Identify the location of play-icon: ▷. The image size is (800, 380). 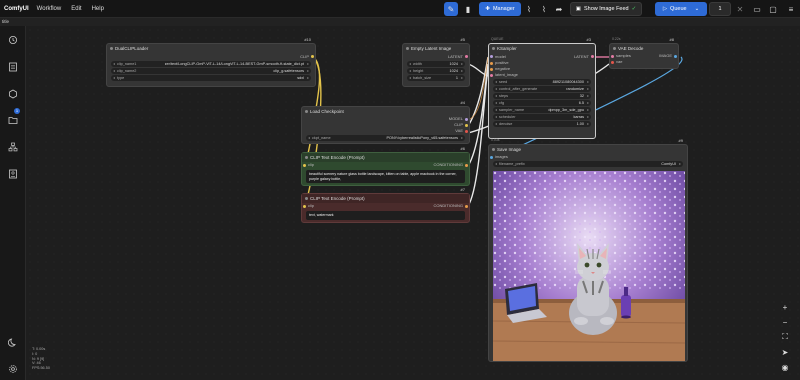
(665, 9).